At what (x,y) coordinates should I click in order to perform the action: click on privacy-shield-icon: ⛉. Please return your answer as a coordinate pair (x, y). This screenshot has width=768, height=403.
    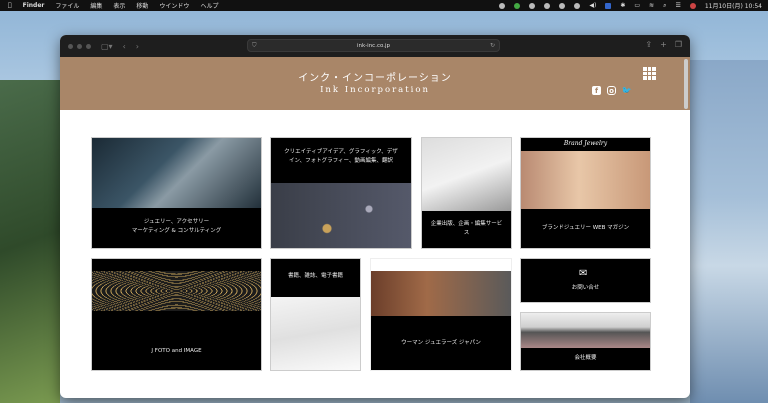
    Looking at the image, I should click on (254, 46).